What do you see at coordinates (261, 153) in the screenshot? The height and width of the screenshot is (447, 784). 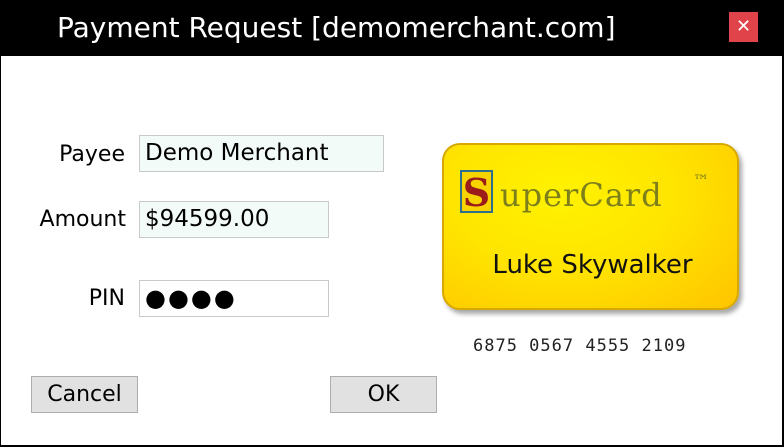 I see `payee-field: Demo Merchant` at bounding box center [261, 153].